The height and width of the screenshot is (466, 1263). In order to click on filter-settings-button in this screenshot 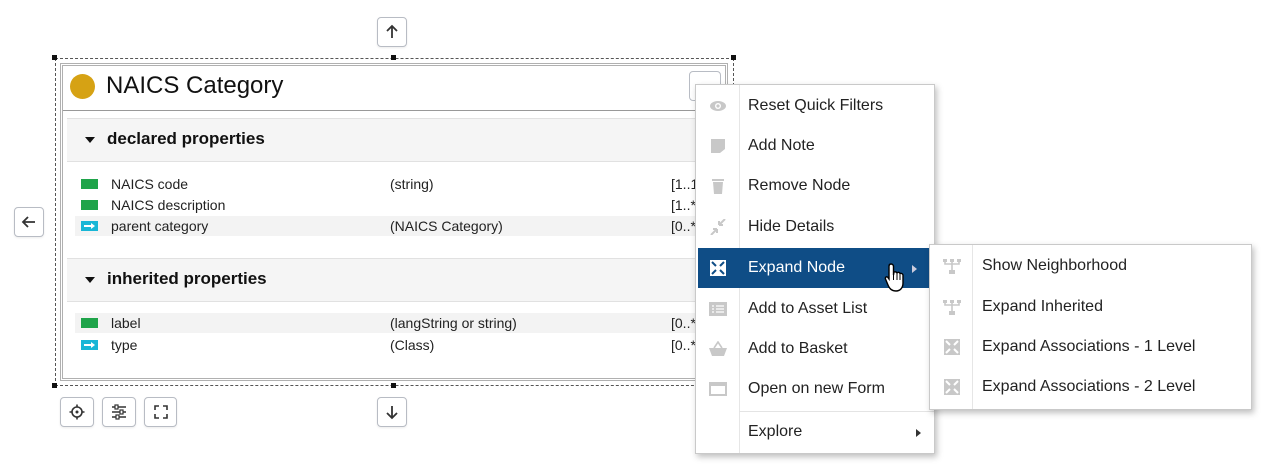, I will do `click(119, 412)`.